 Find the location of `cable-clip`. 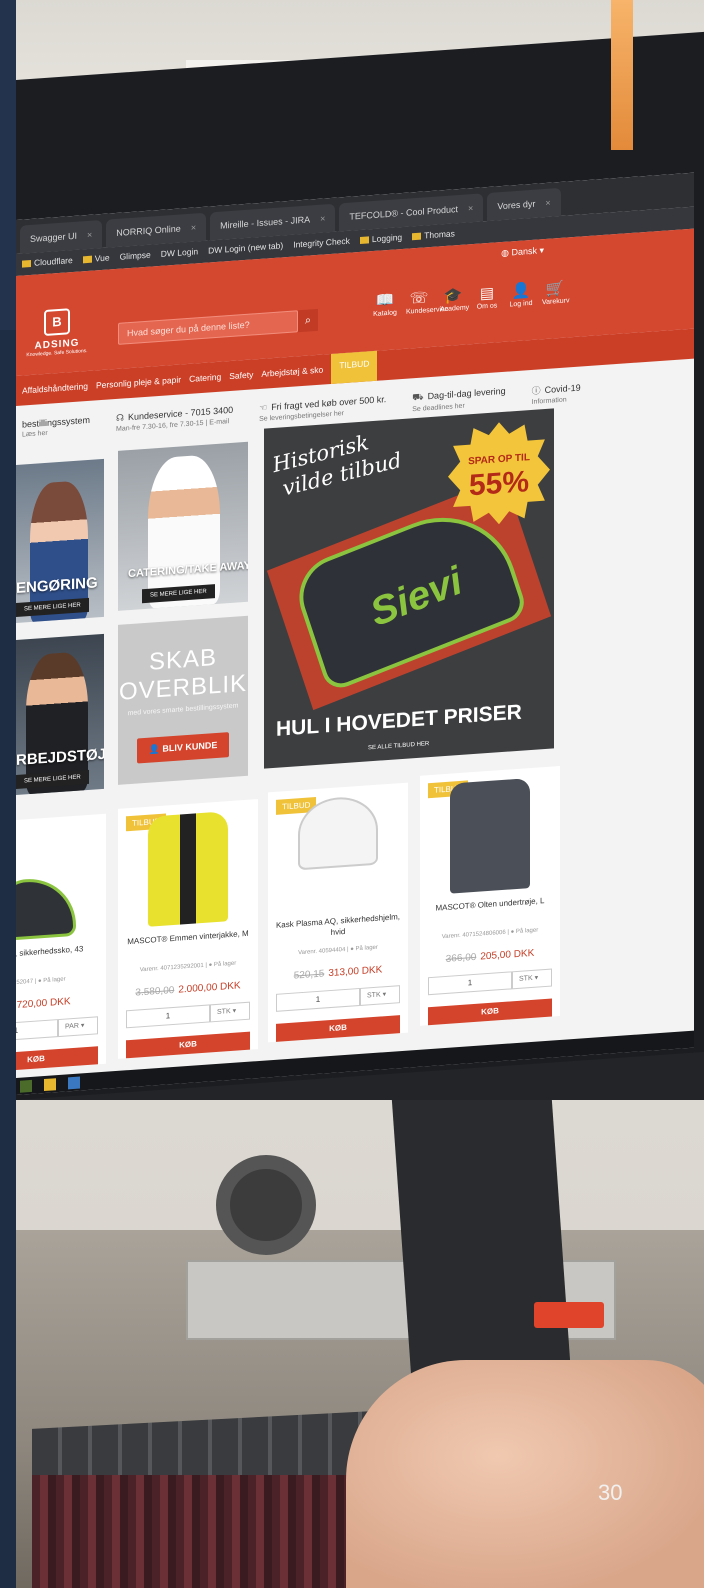

cable-clip is located at coordinates (569, 1315).